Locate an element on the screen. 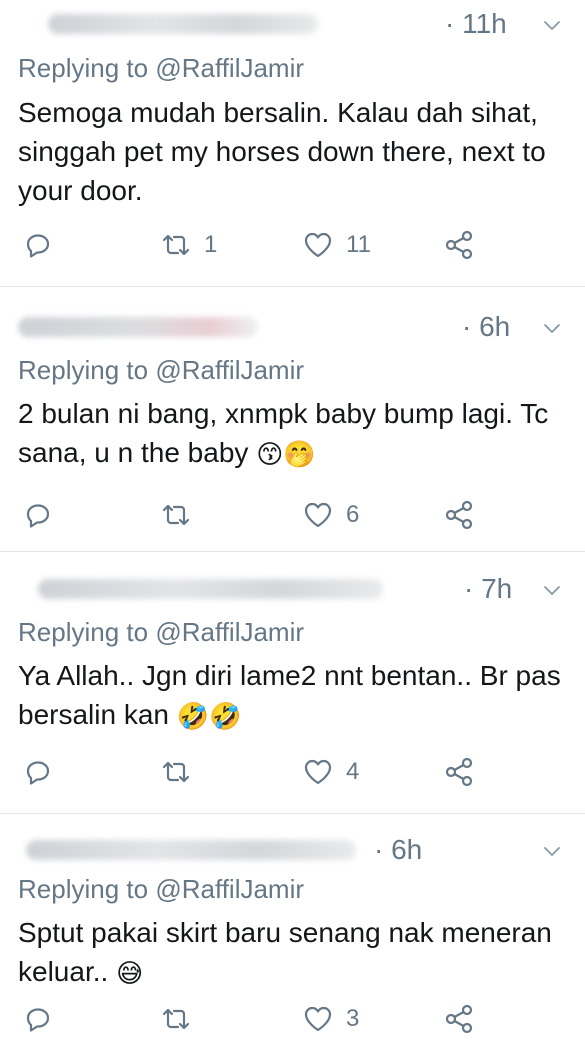  like-button: 4 is located at coordinates (330, 772).